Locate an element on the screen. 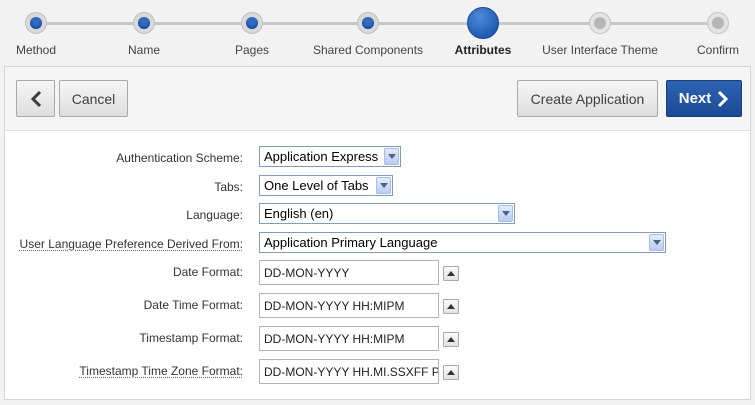 This screenshot has height=405, width=755. date-time-format-label: Date Time Format: is located at coordinates (193, 305).